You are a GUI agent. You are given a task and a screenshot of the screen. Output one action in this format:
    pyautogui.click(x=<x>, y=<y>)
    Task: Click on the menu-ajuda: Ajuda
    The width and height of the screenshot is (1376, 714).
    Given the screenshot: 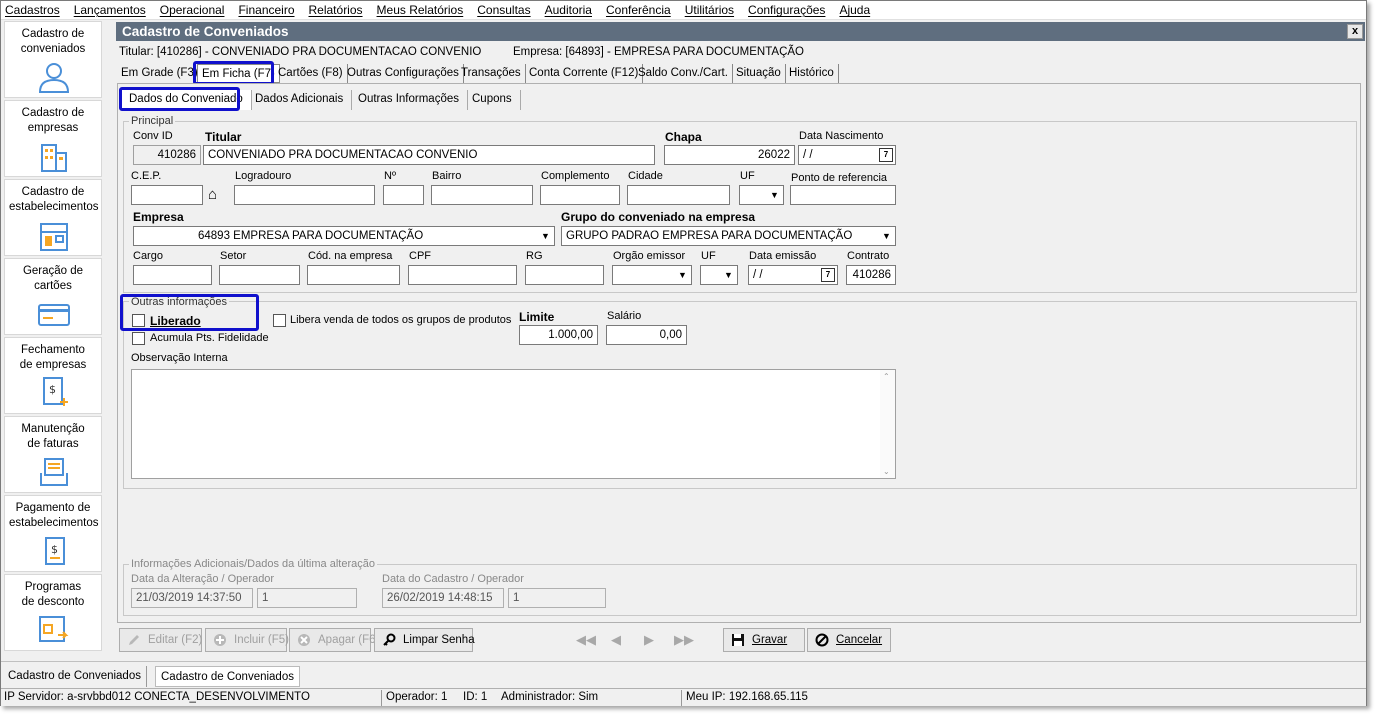 What is the action you would take?
    pyautogui.click(x=854, y=10)
    